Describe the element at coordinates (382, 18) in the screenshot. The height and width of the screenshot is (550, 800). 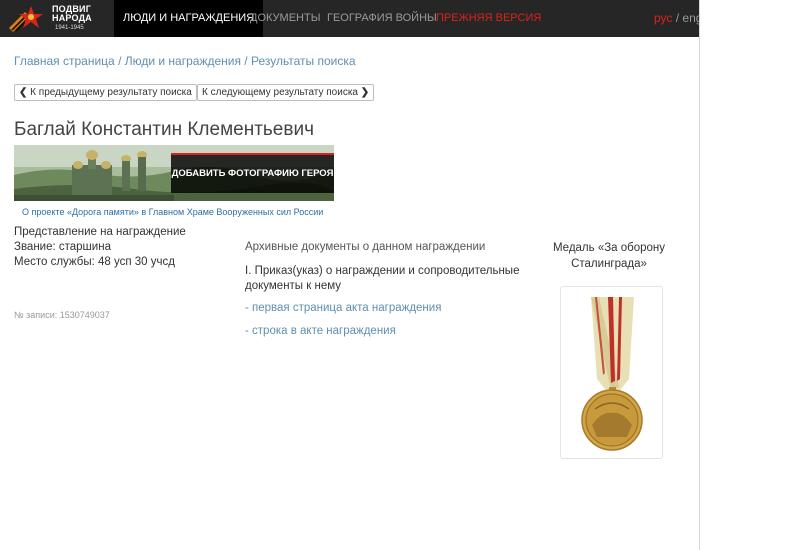
I see `nav-war-geography: ГЕОГРАФИЯ ВОЙНЫ` at that location.